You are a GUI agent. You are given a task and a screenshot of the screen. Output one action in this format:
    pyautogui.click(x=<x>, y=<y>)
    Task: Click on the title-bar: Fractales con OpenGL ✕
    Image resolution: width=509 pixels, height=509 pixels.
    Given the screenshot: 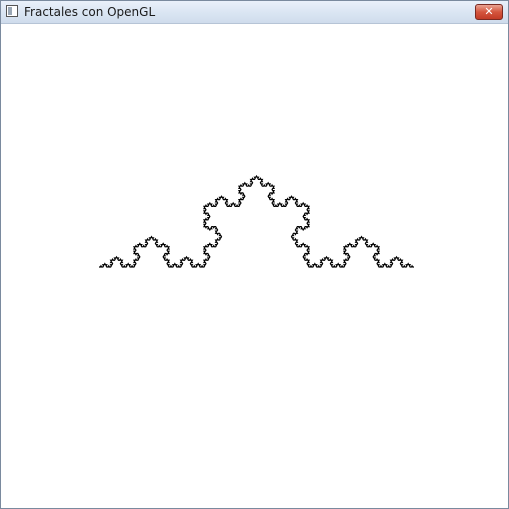 What is the action you would take?
    pyautogui.click(x=254, y=12)
    